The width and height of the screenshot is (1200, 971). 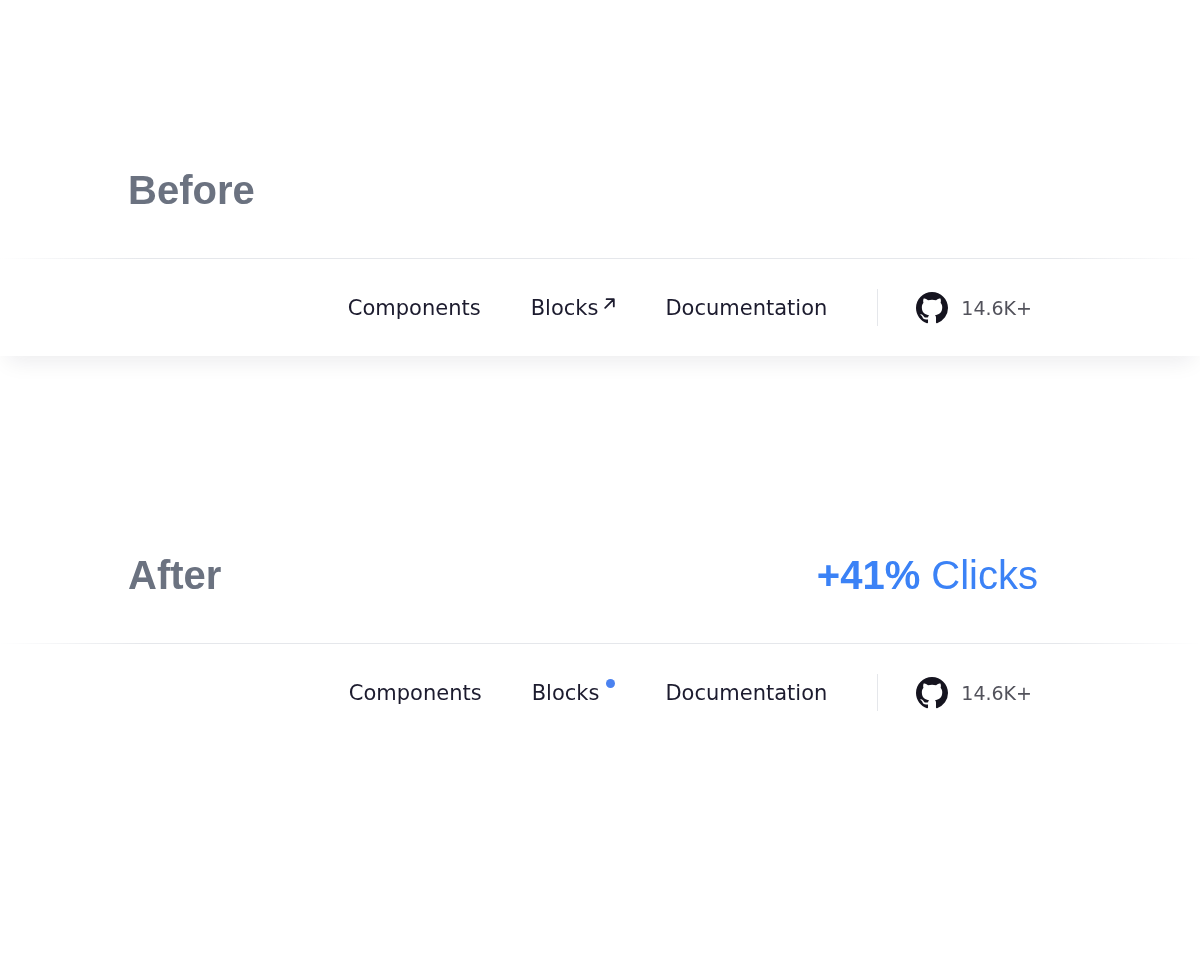 What do you see at coordinates (927, 575) in the screenshot?
I see `metric-text: +41% Clicks` at bounding box center [927, 575].